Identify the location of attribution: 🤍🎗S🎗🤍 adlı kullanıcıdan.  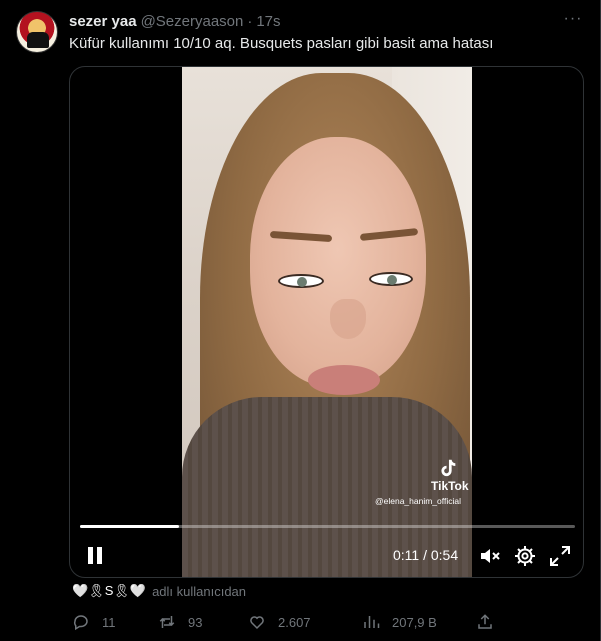
(159, 591).